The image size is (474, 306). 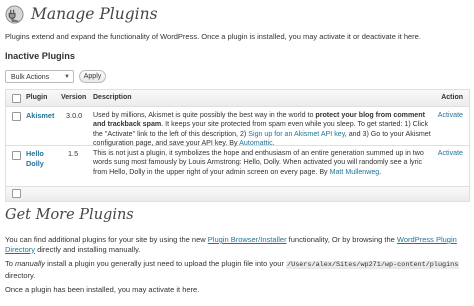 What do you see at coordinates (69, 215) in the screenshot?
I see `get-more-plugins-heading: Get More Plugins` at bounding box center [69, 215].